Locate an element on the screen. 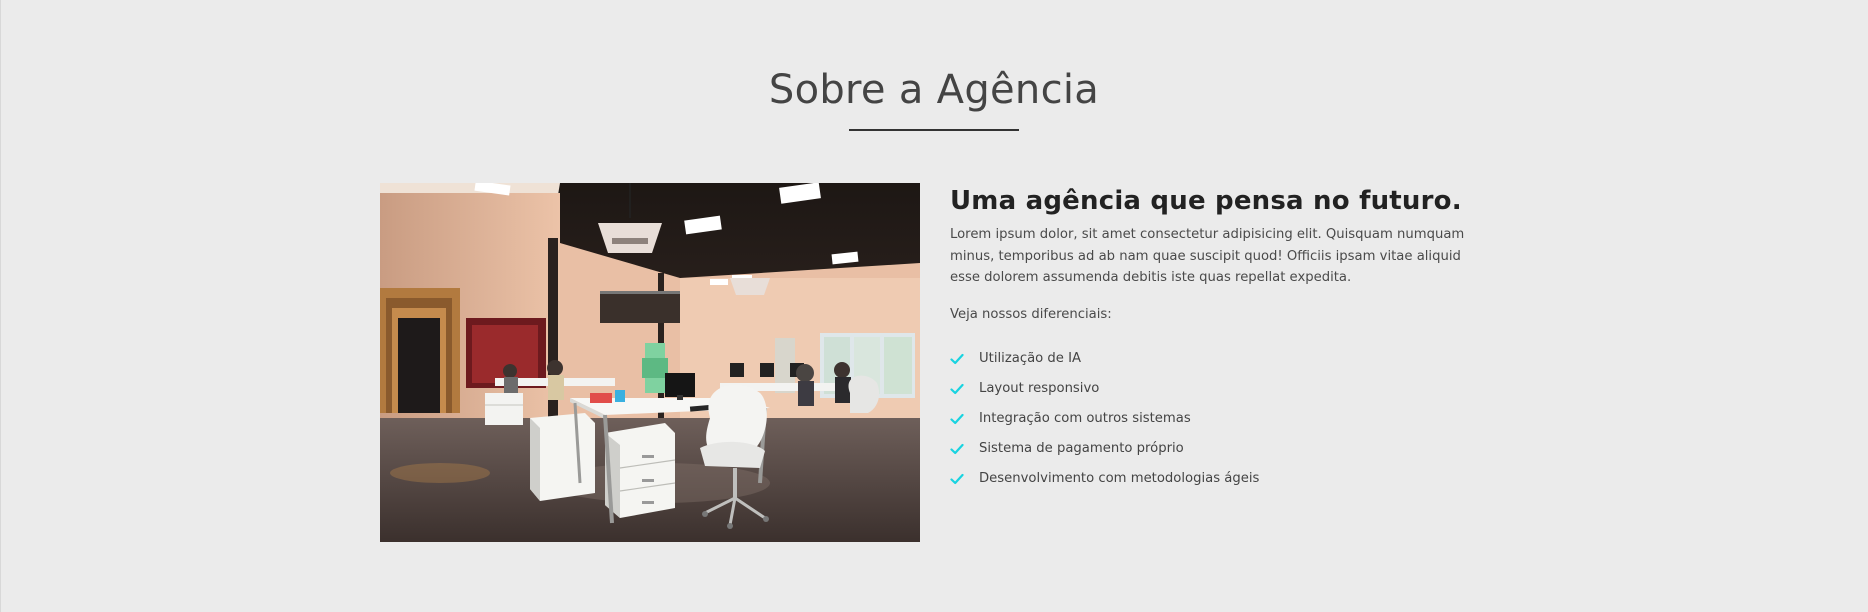 This screenshot has height=612, width=1868. feature-label: Sistema de pagamento próprio is located at coordinates (1081, 448).